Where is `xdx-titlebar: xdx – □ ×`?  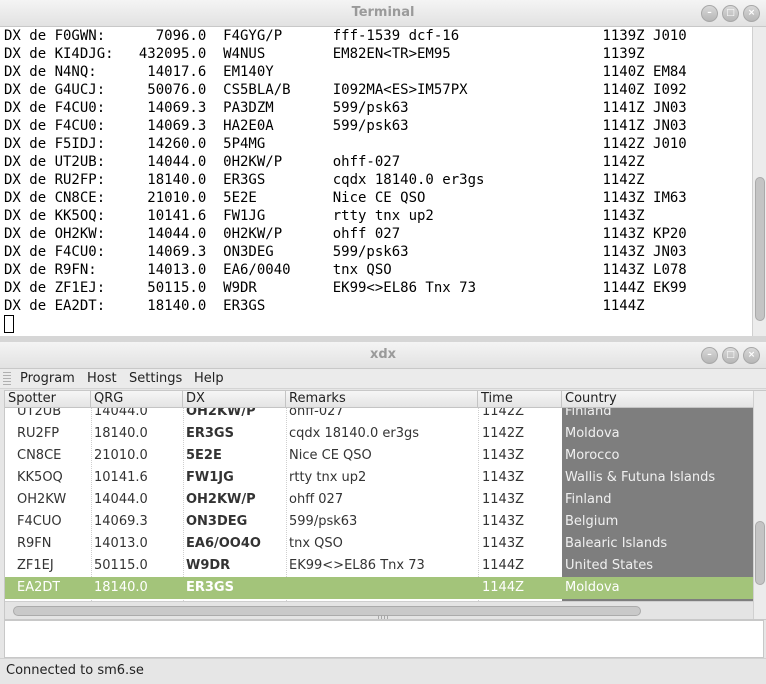 xdx-titlebar: xdx – □ × is located at coordinates (383, 355).